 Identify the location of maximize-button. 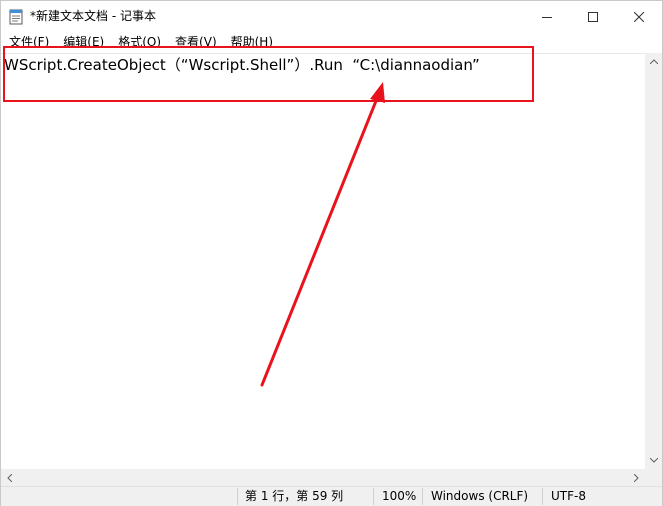
(593, 16).